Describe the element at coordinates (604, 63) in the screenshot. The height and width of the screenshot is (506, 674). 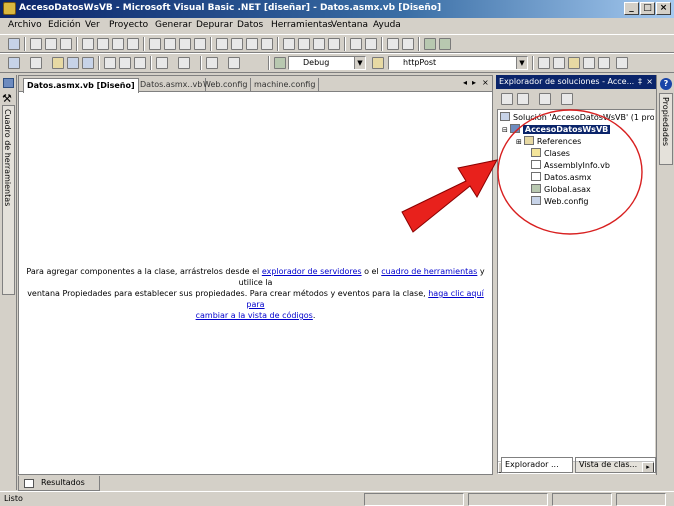
I see `class-view-icon` at that location.